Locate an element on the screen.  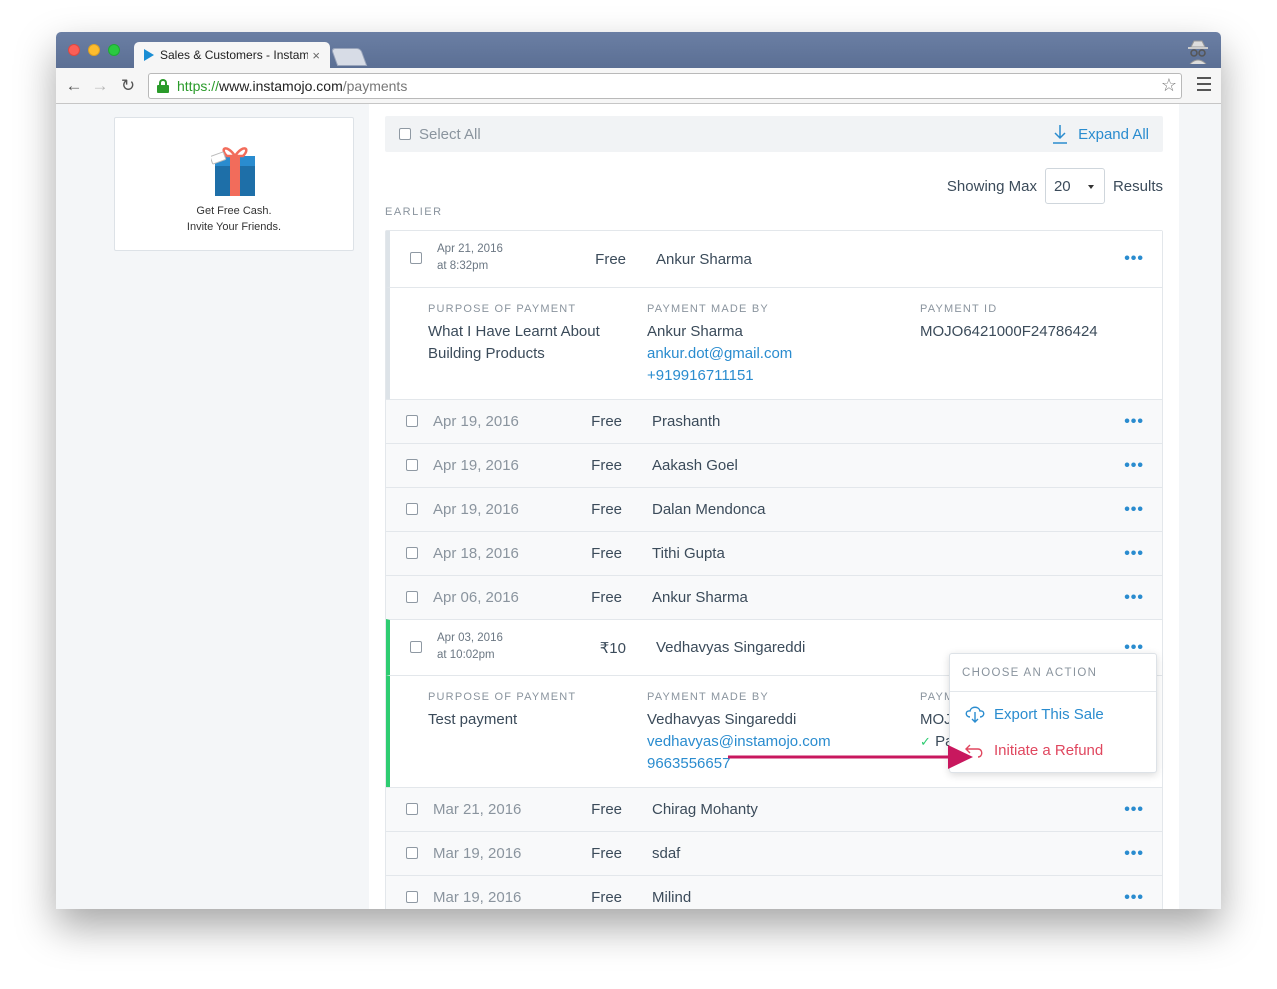
buyer-name: Prashanth is located at coordinates (686, 421).